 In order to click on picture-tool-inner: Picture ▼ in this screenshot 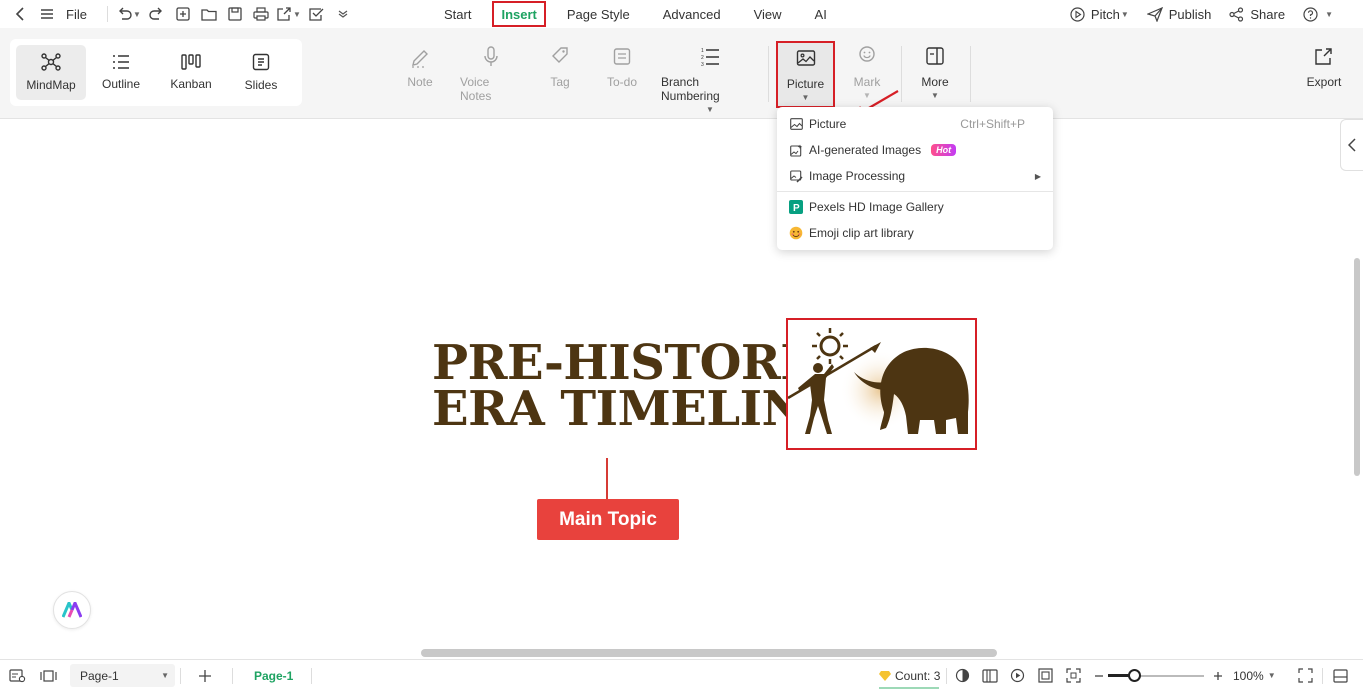, I will do `click(805, 75)`.